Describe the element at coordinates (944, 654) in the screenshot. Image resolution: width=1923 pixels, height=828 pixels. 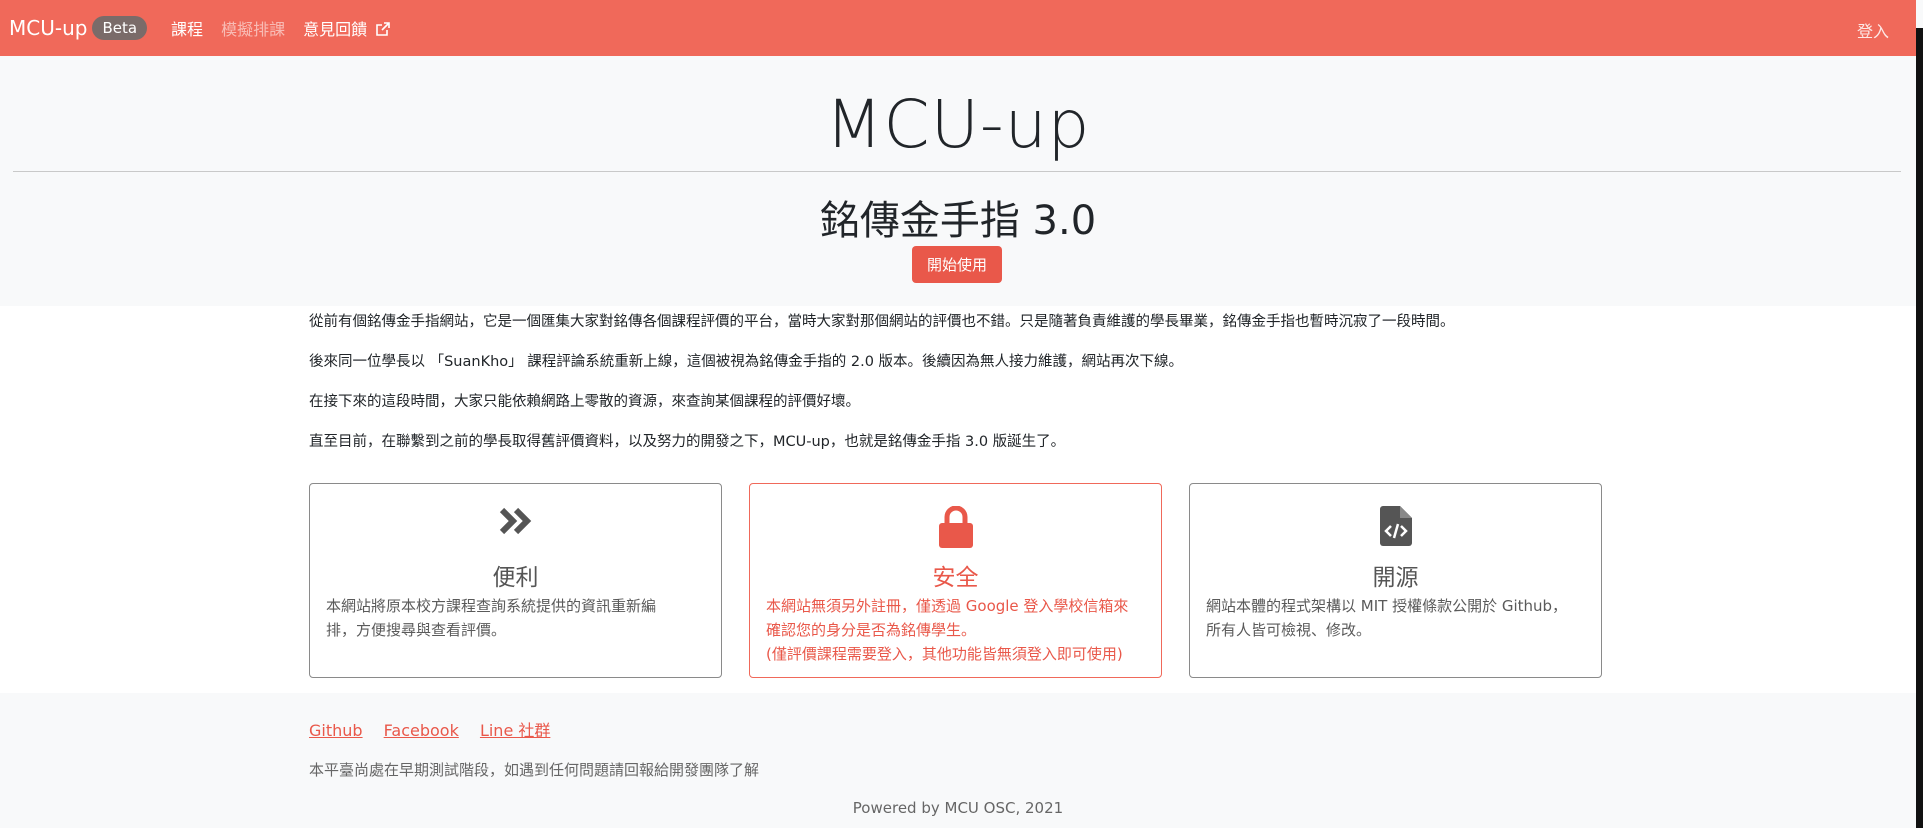
I see `feature-line: (僅評價課程需要登入，其他功能皆無須登入即可使用)` at that location.